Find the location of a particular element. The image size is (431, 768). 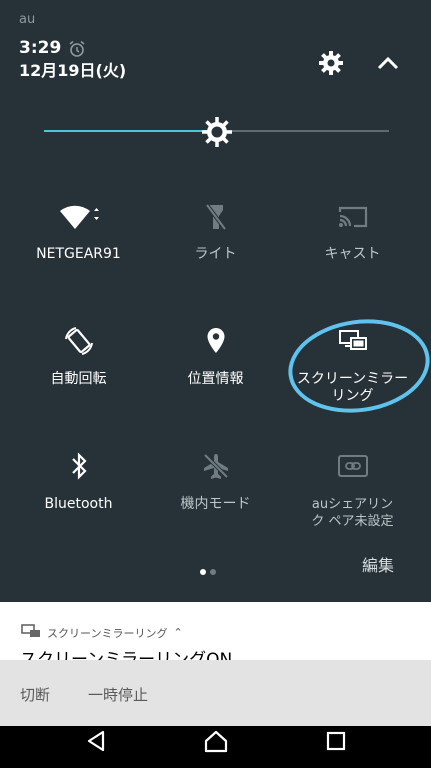

tile-label: ライト is located at coordinates (215, 254).